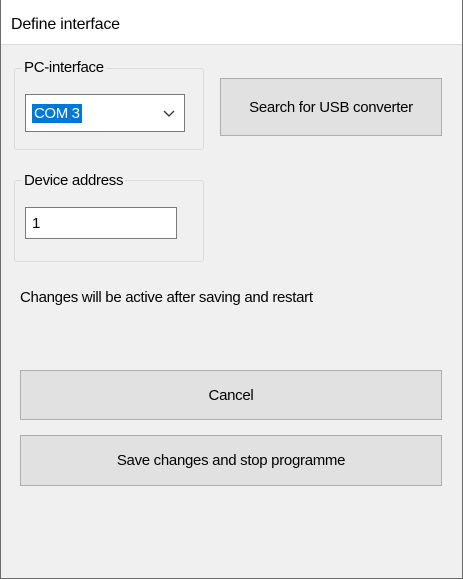 The height and width of the screenshot is (579, 463). I want to click on device-address-input: 1, so click(101, 223).